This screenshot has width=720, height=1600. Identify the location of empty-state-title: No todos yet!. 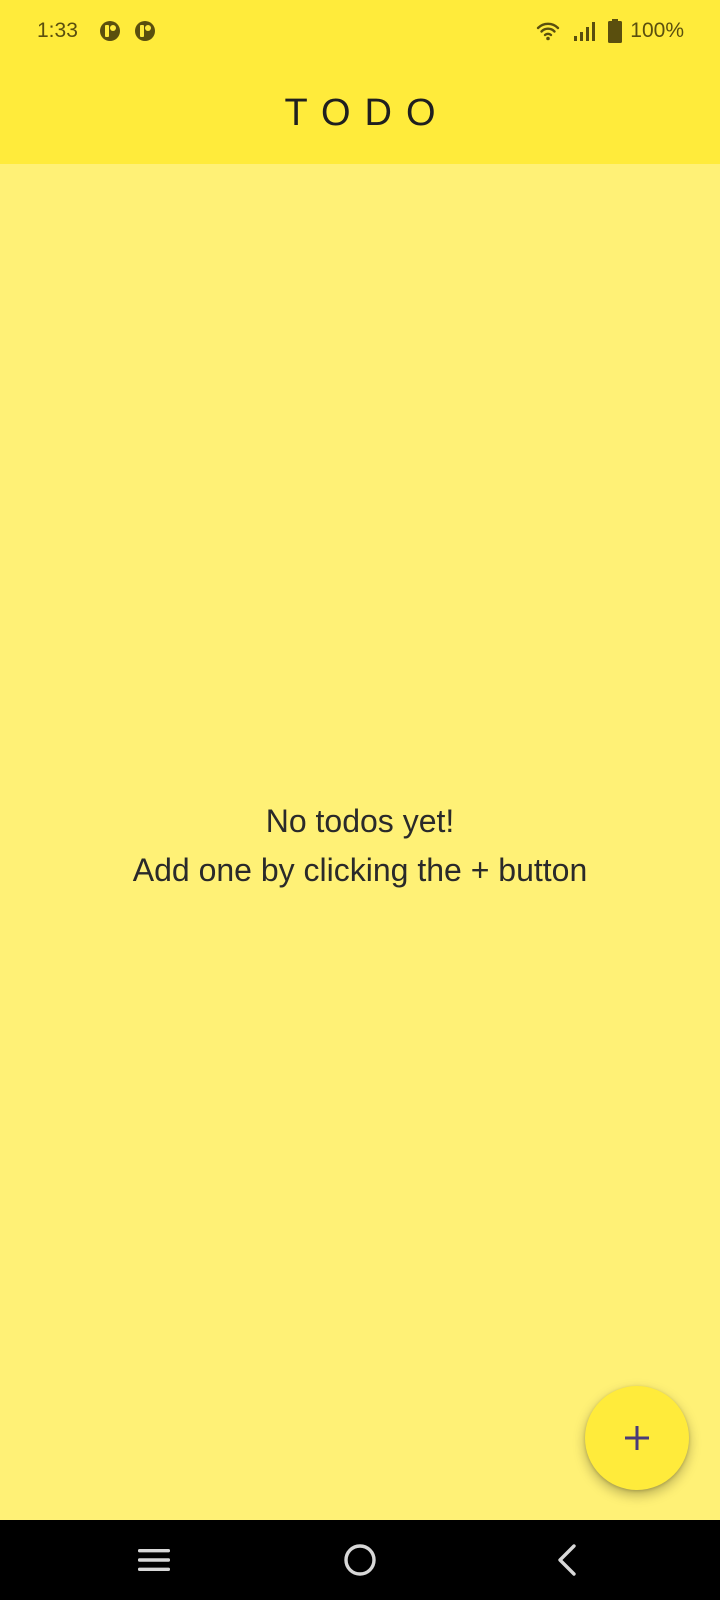
(360, 821).